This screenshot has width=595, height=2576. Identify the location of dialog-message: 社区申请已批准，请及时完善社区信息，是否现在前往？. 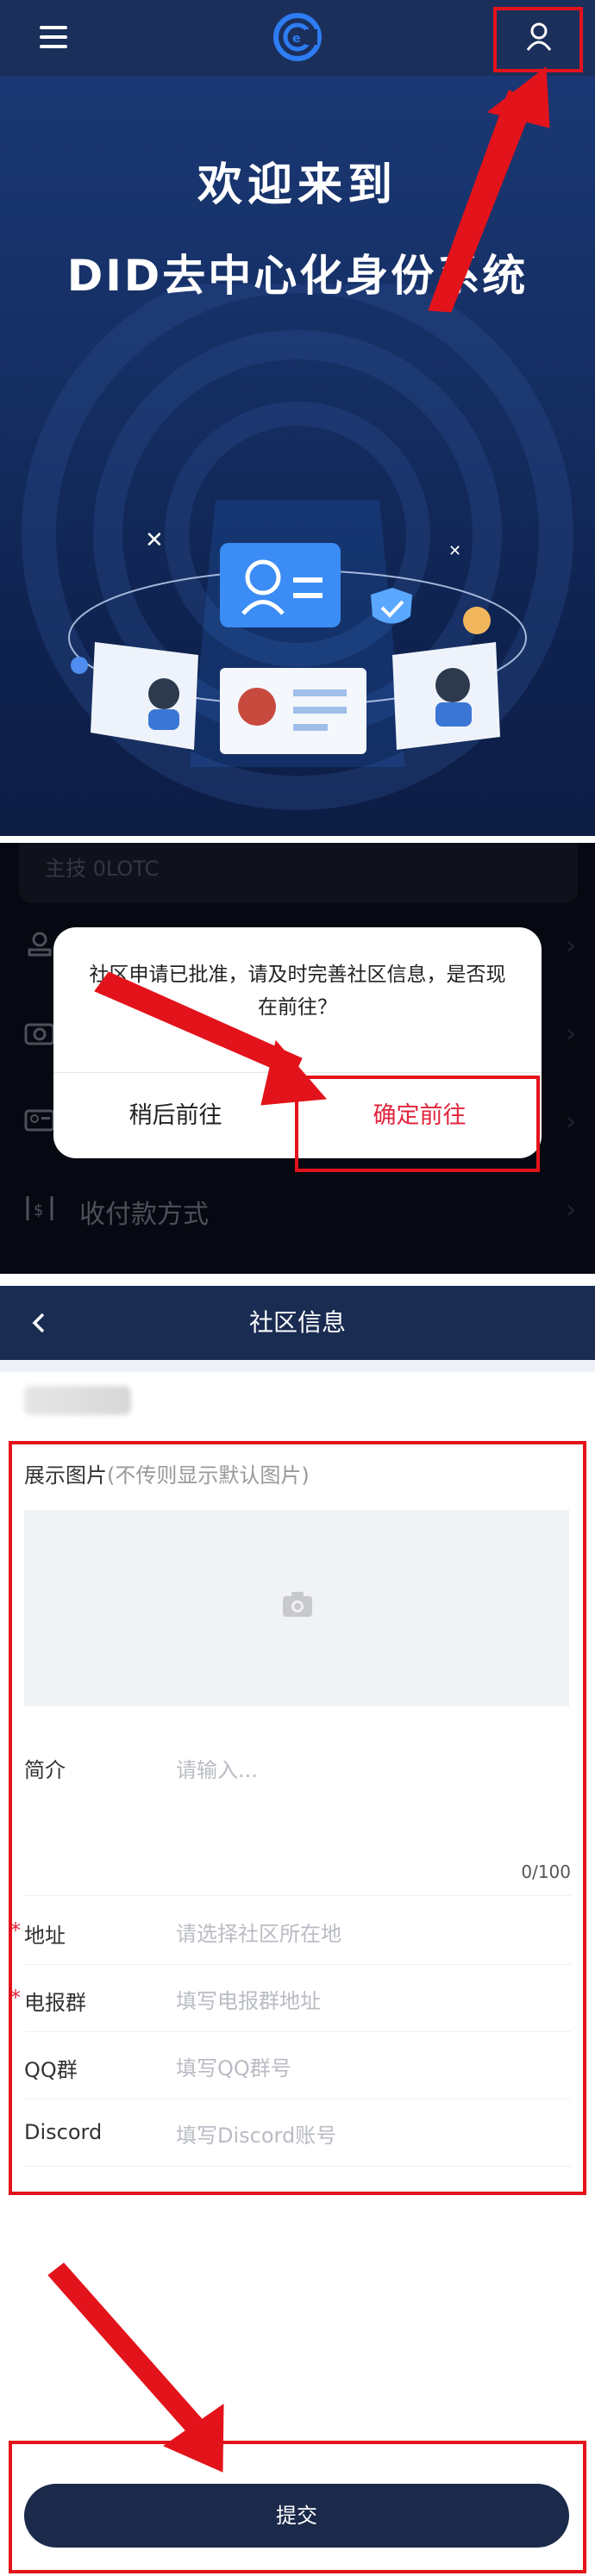
(298, 991).